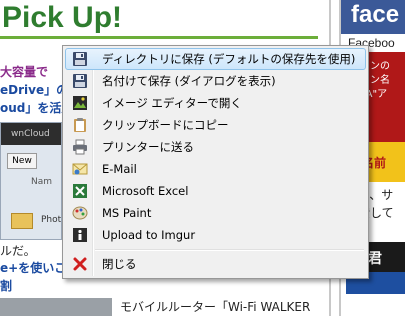 This screenshot has width=405, height=316. I want to click on menu-item-save-to-directory: ディレクトリに保存 (デフォルトの保存先を使用), so click(215, 59).